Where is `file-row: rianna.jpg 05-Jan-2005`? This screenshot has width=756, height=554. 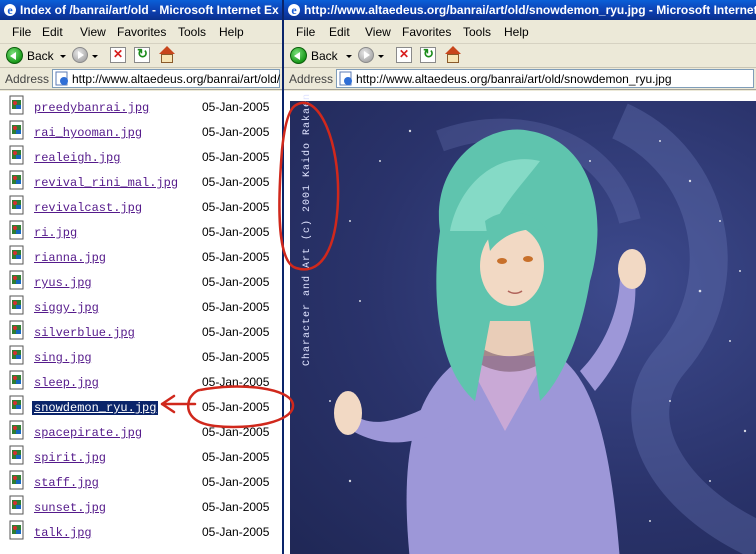
file-row: rianna.jpg 05-Jan-2005 is located at coordinates (141, 257).